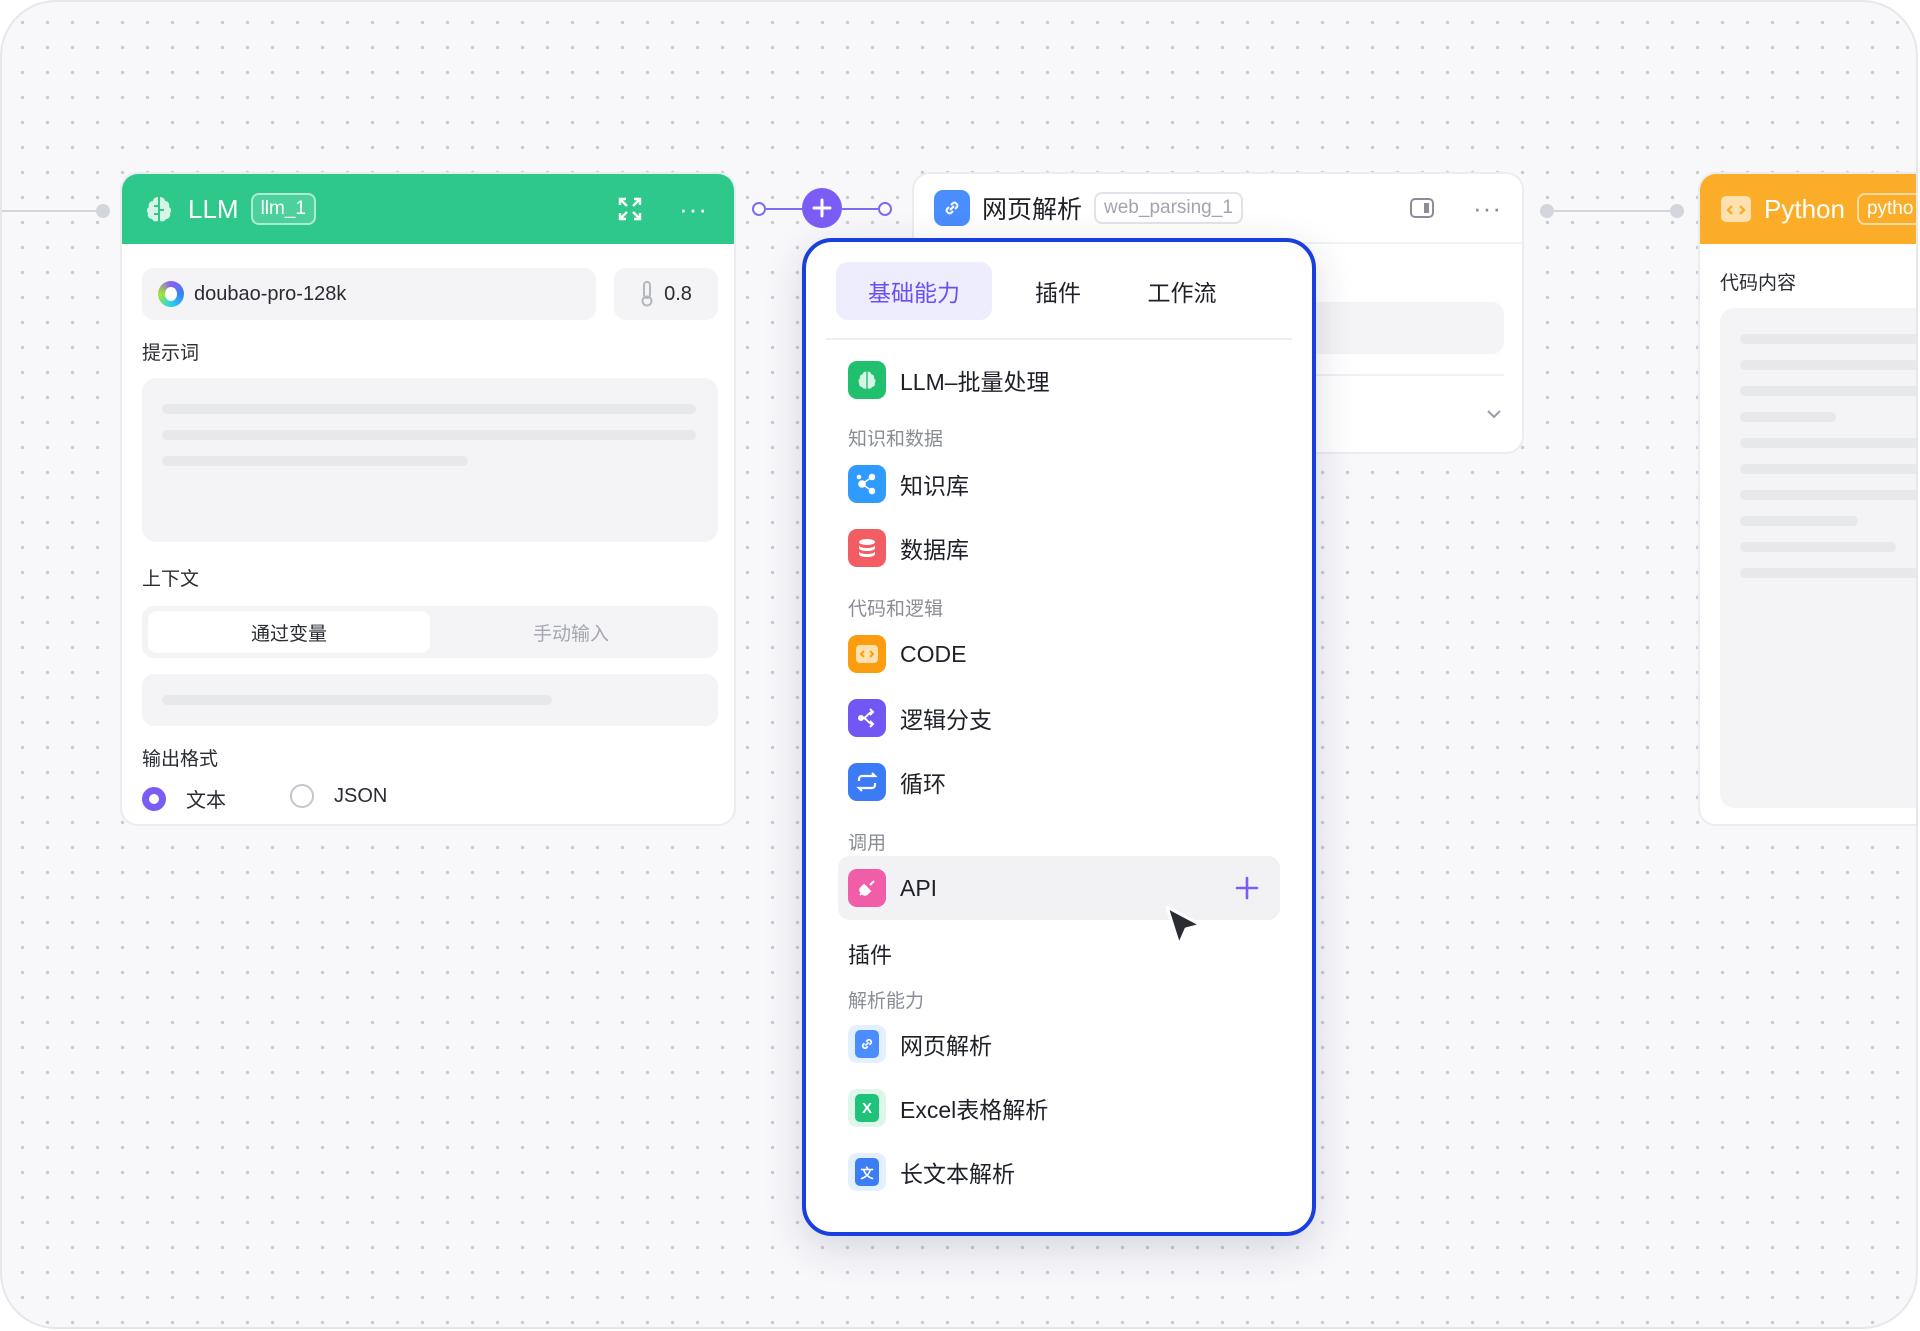  I want to click on tab-basic: 基础能力, so click(914, 291).